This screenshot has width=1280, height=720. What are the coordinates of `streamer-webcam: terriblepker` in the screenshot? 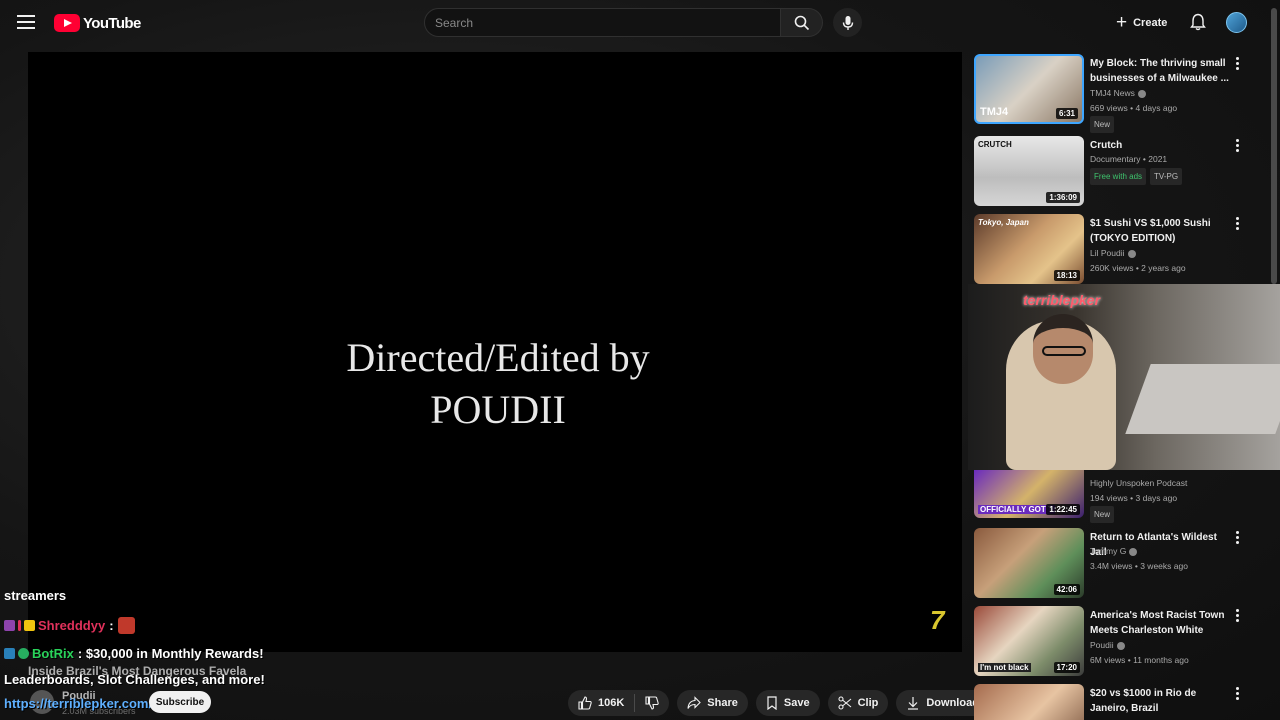 It's located at (1124, 377).